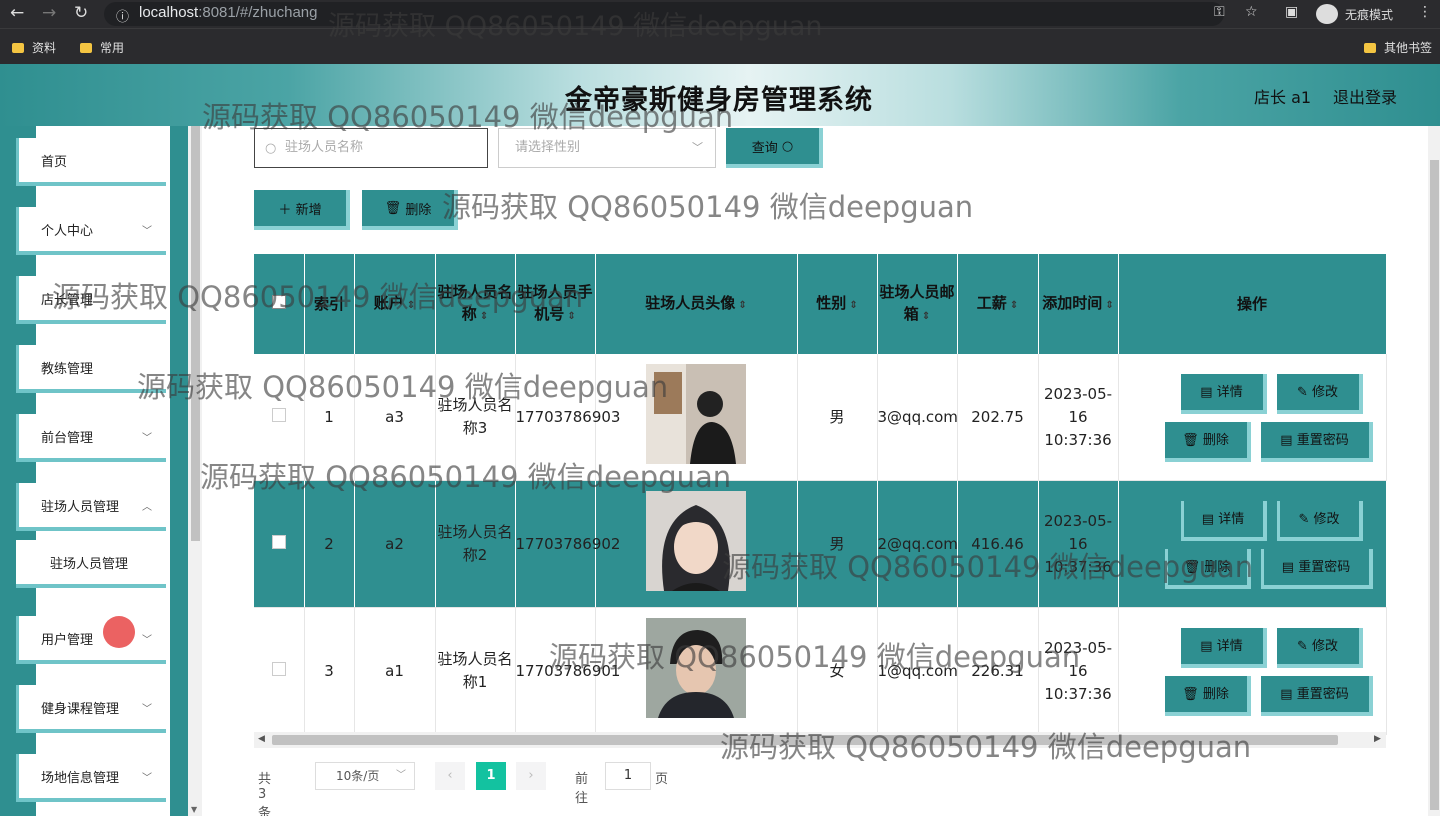  I want to click on add-button: ＋ 新增, so click(302, 210).